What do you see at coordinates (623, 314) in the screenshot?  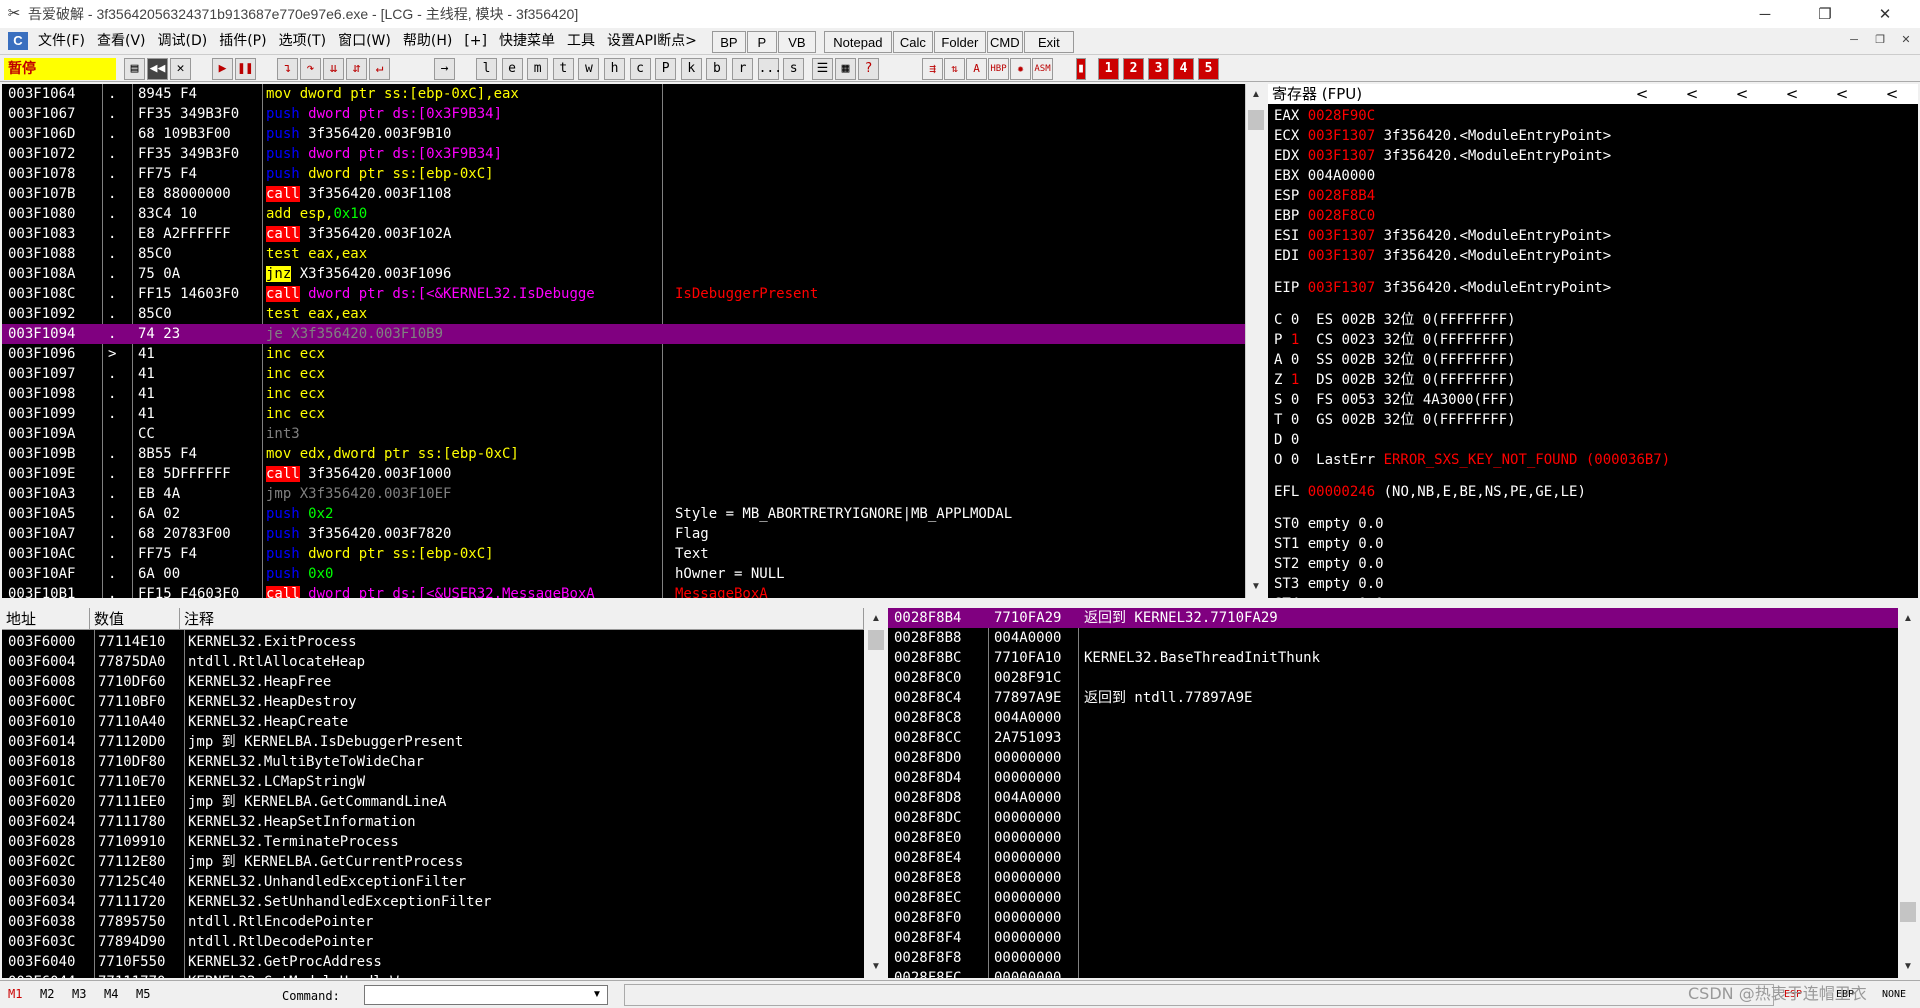 I see `disasm-row: 003F1092. 85C0 test eax,eax` at bounding box center [623, 314].